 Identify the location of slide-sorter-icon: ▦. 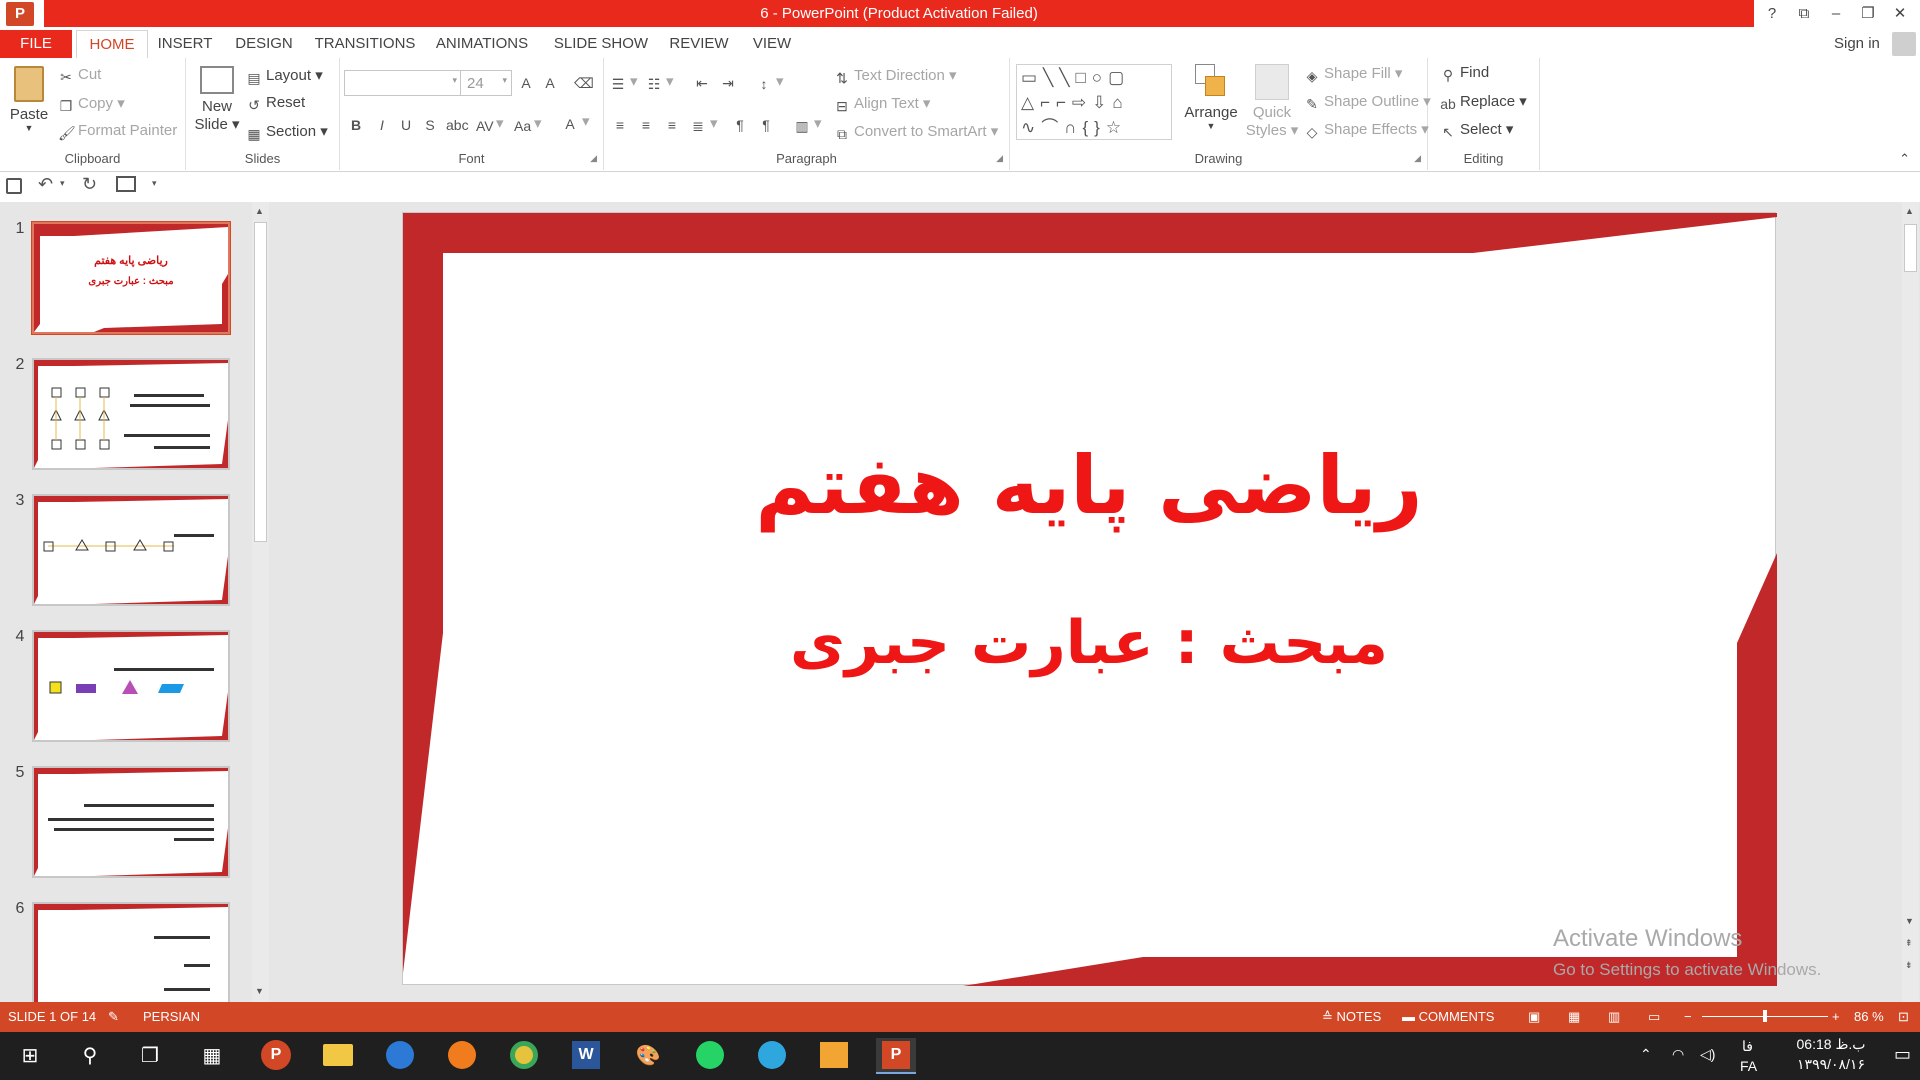
(1574, 1017).